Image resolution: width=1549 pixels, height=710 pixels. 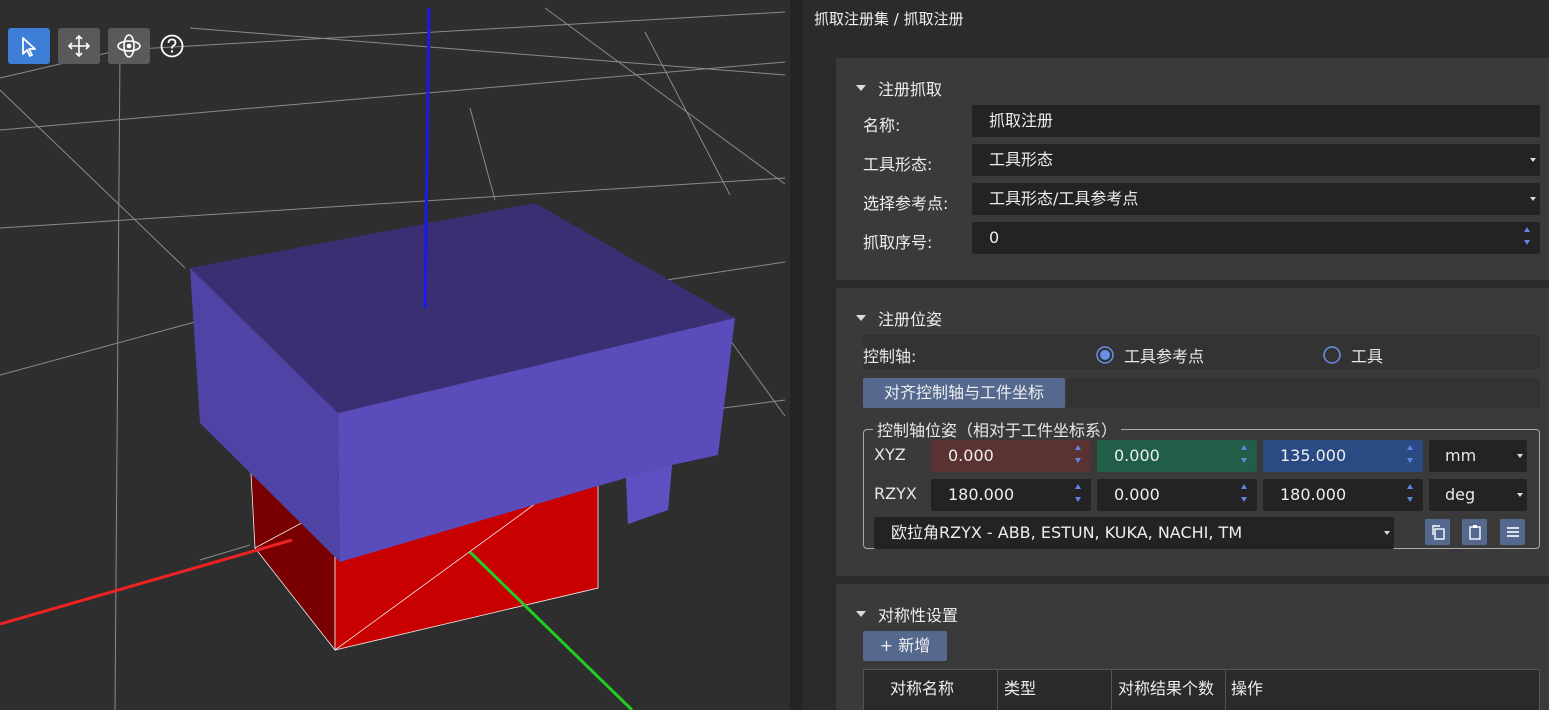 I want to click on menu-icon, so click(x=1512, y=532).